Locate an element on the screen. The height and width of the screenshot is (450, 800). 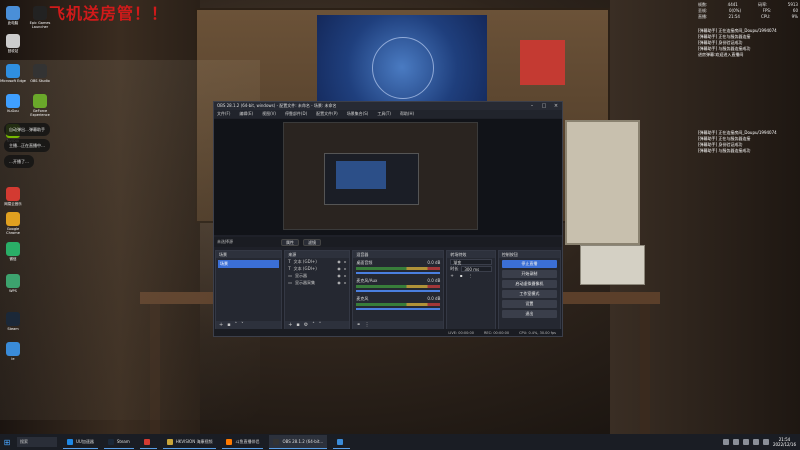
desktop-icon: ie is located at coordinates (13, 351).